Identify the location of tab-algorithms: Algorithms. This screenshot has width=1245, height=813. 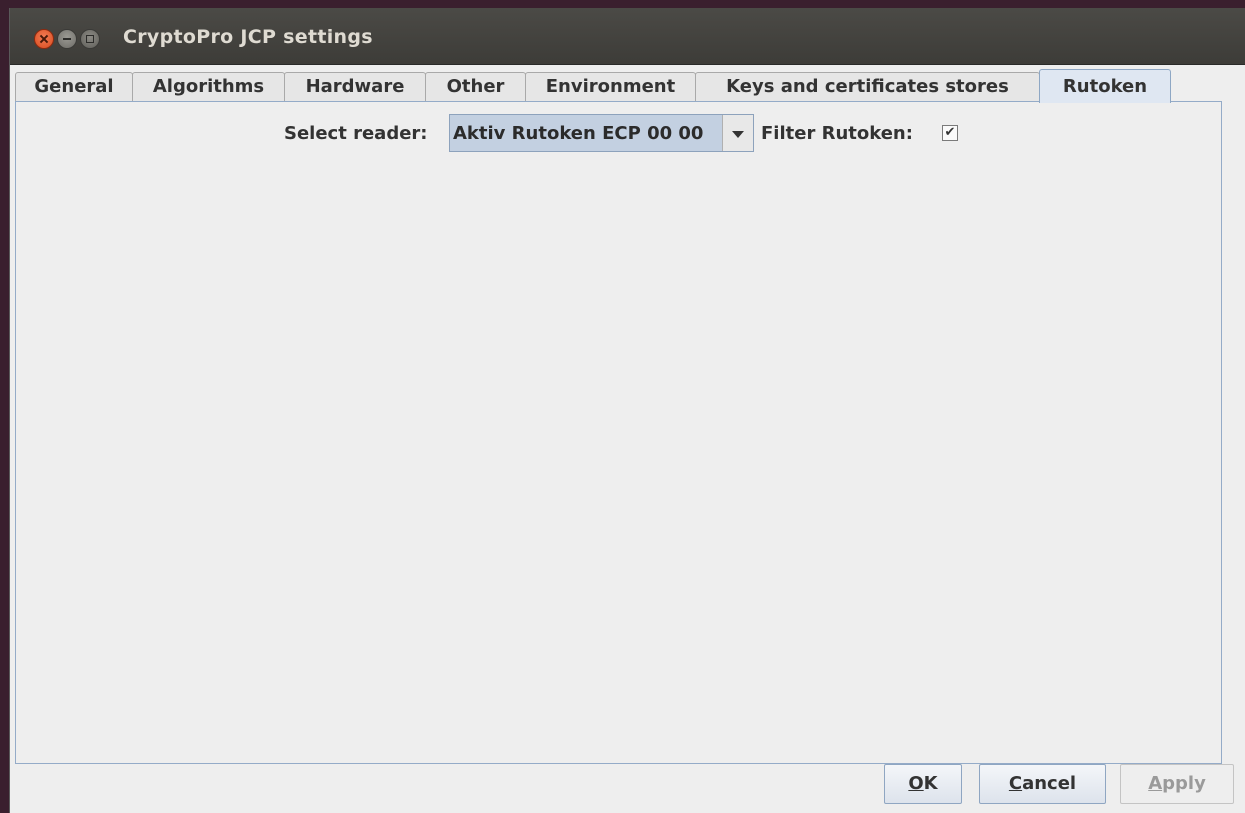
(208, 87).